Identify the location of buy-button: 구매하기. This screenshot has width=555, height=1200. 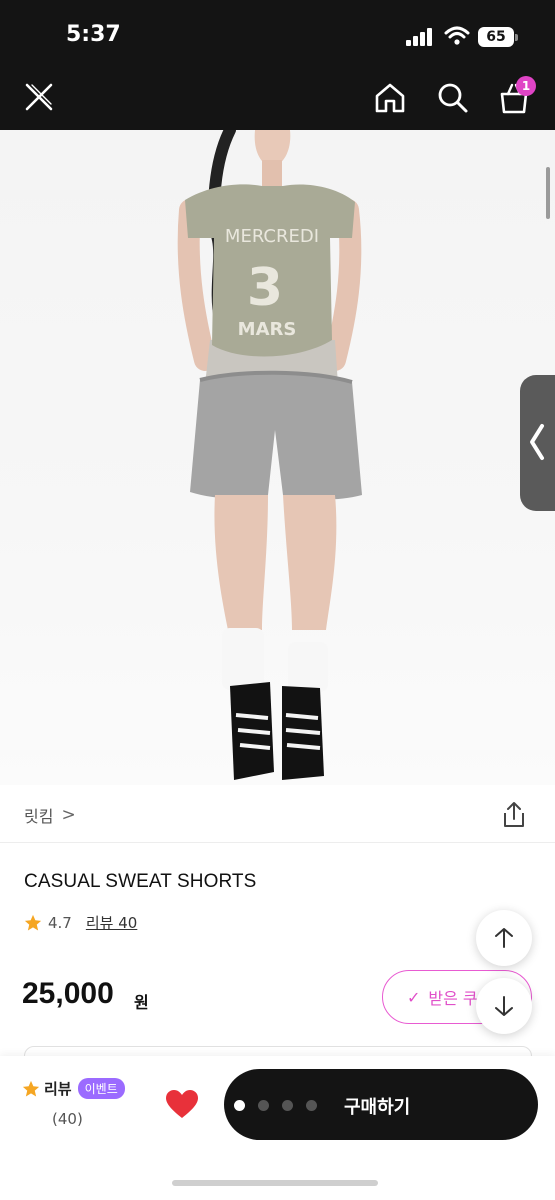
(381, 1104).